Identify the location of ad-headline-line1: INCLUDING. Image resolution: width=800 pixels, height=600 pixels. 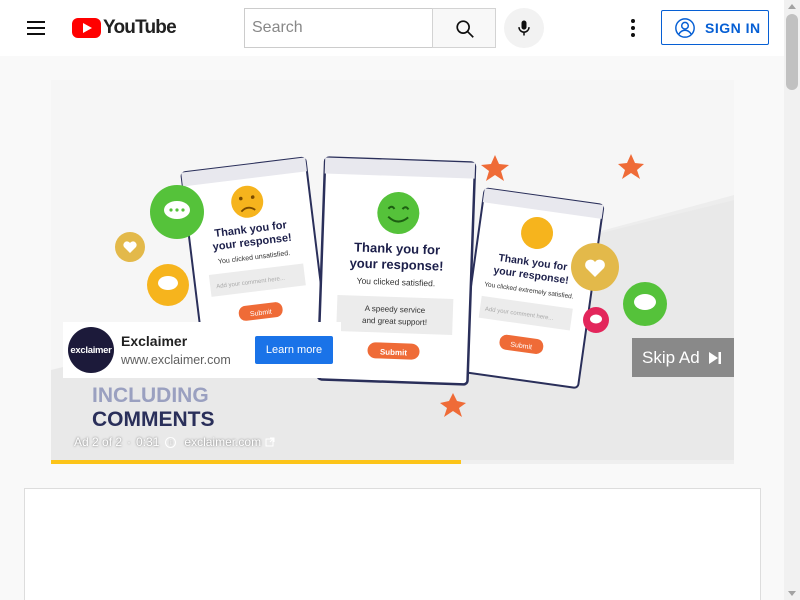
(150, 395).